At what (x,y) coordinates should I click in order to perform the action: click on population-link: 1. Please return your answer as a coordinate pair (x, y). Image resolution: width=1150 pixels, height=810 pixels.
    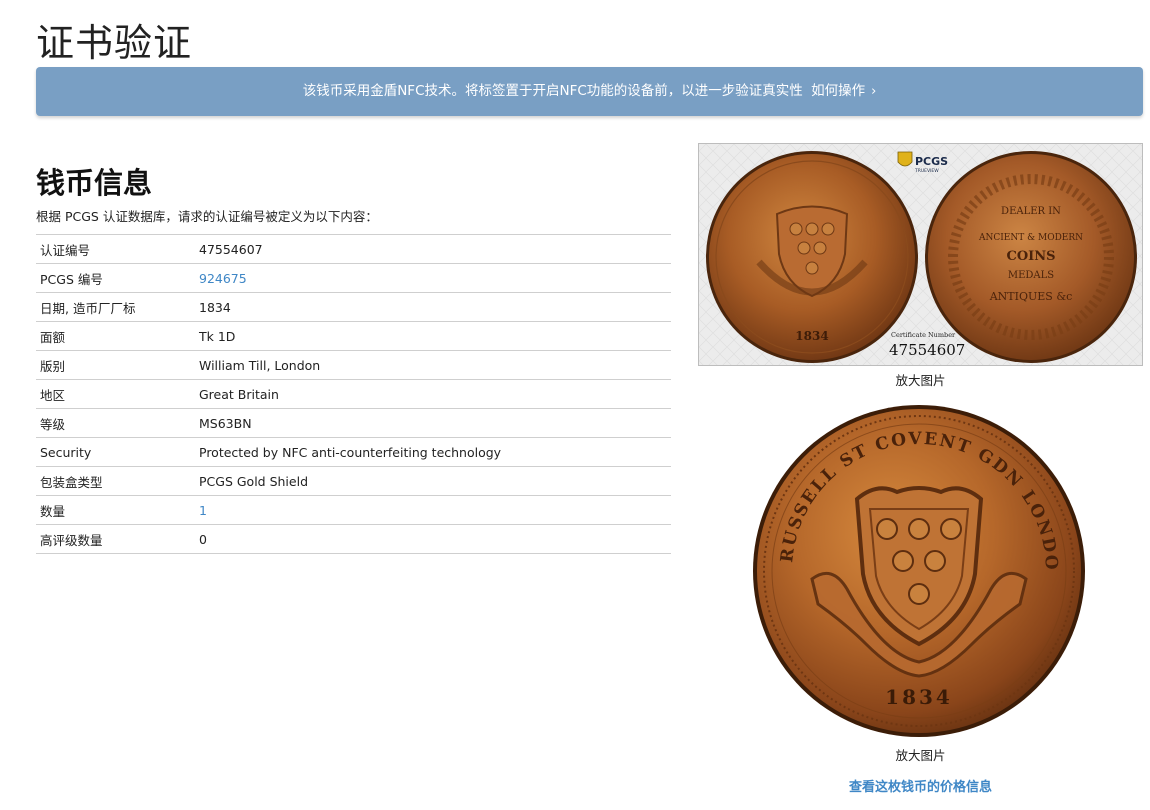
    Looking at the image, I should click on (203, 510).